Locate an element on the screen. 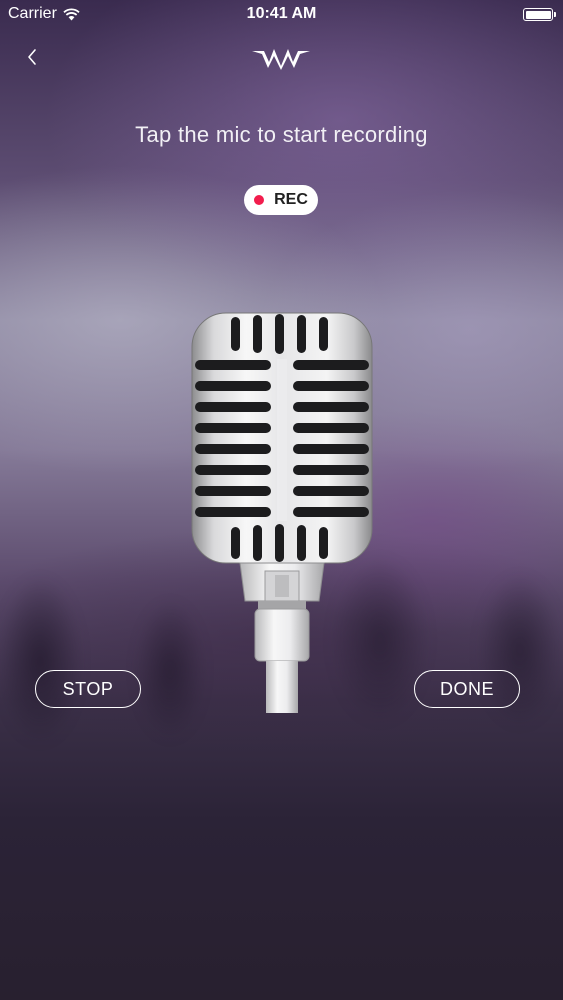 The image size is (563, 1000). rec-badge: REC is located at coordinates (281, 200).